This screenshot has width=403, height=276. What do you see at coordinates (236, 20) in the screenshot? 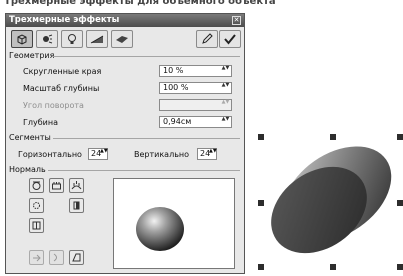
I see `close-icon: ✕` at bounding box center [236, 20].